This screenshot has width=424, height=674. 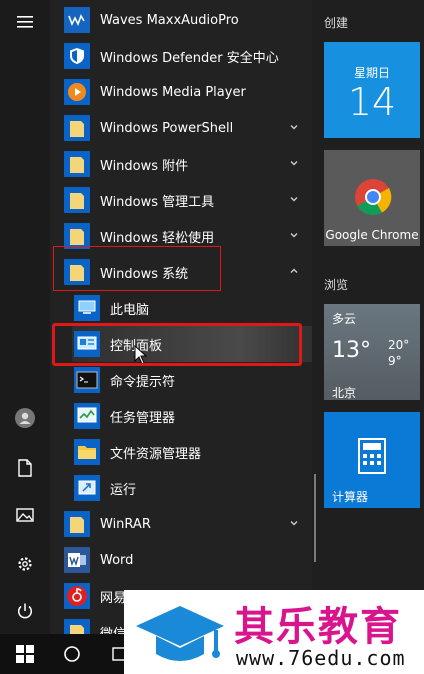 I want to click on folder-windows-powershell: Windows PowerShell, so click(x=187, y=128).